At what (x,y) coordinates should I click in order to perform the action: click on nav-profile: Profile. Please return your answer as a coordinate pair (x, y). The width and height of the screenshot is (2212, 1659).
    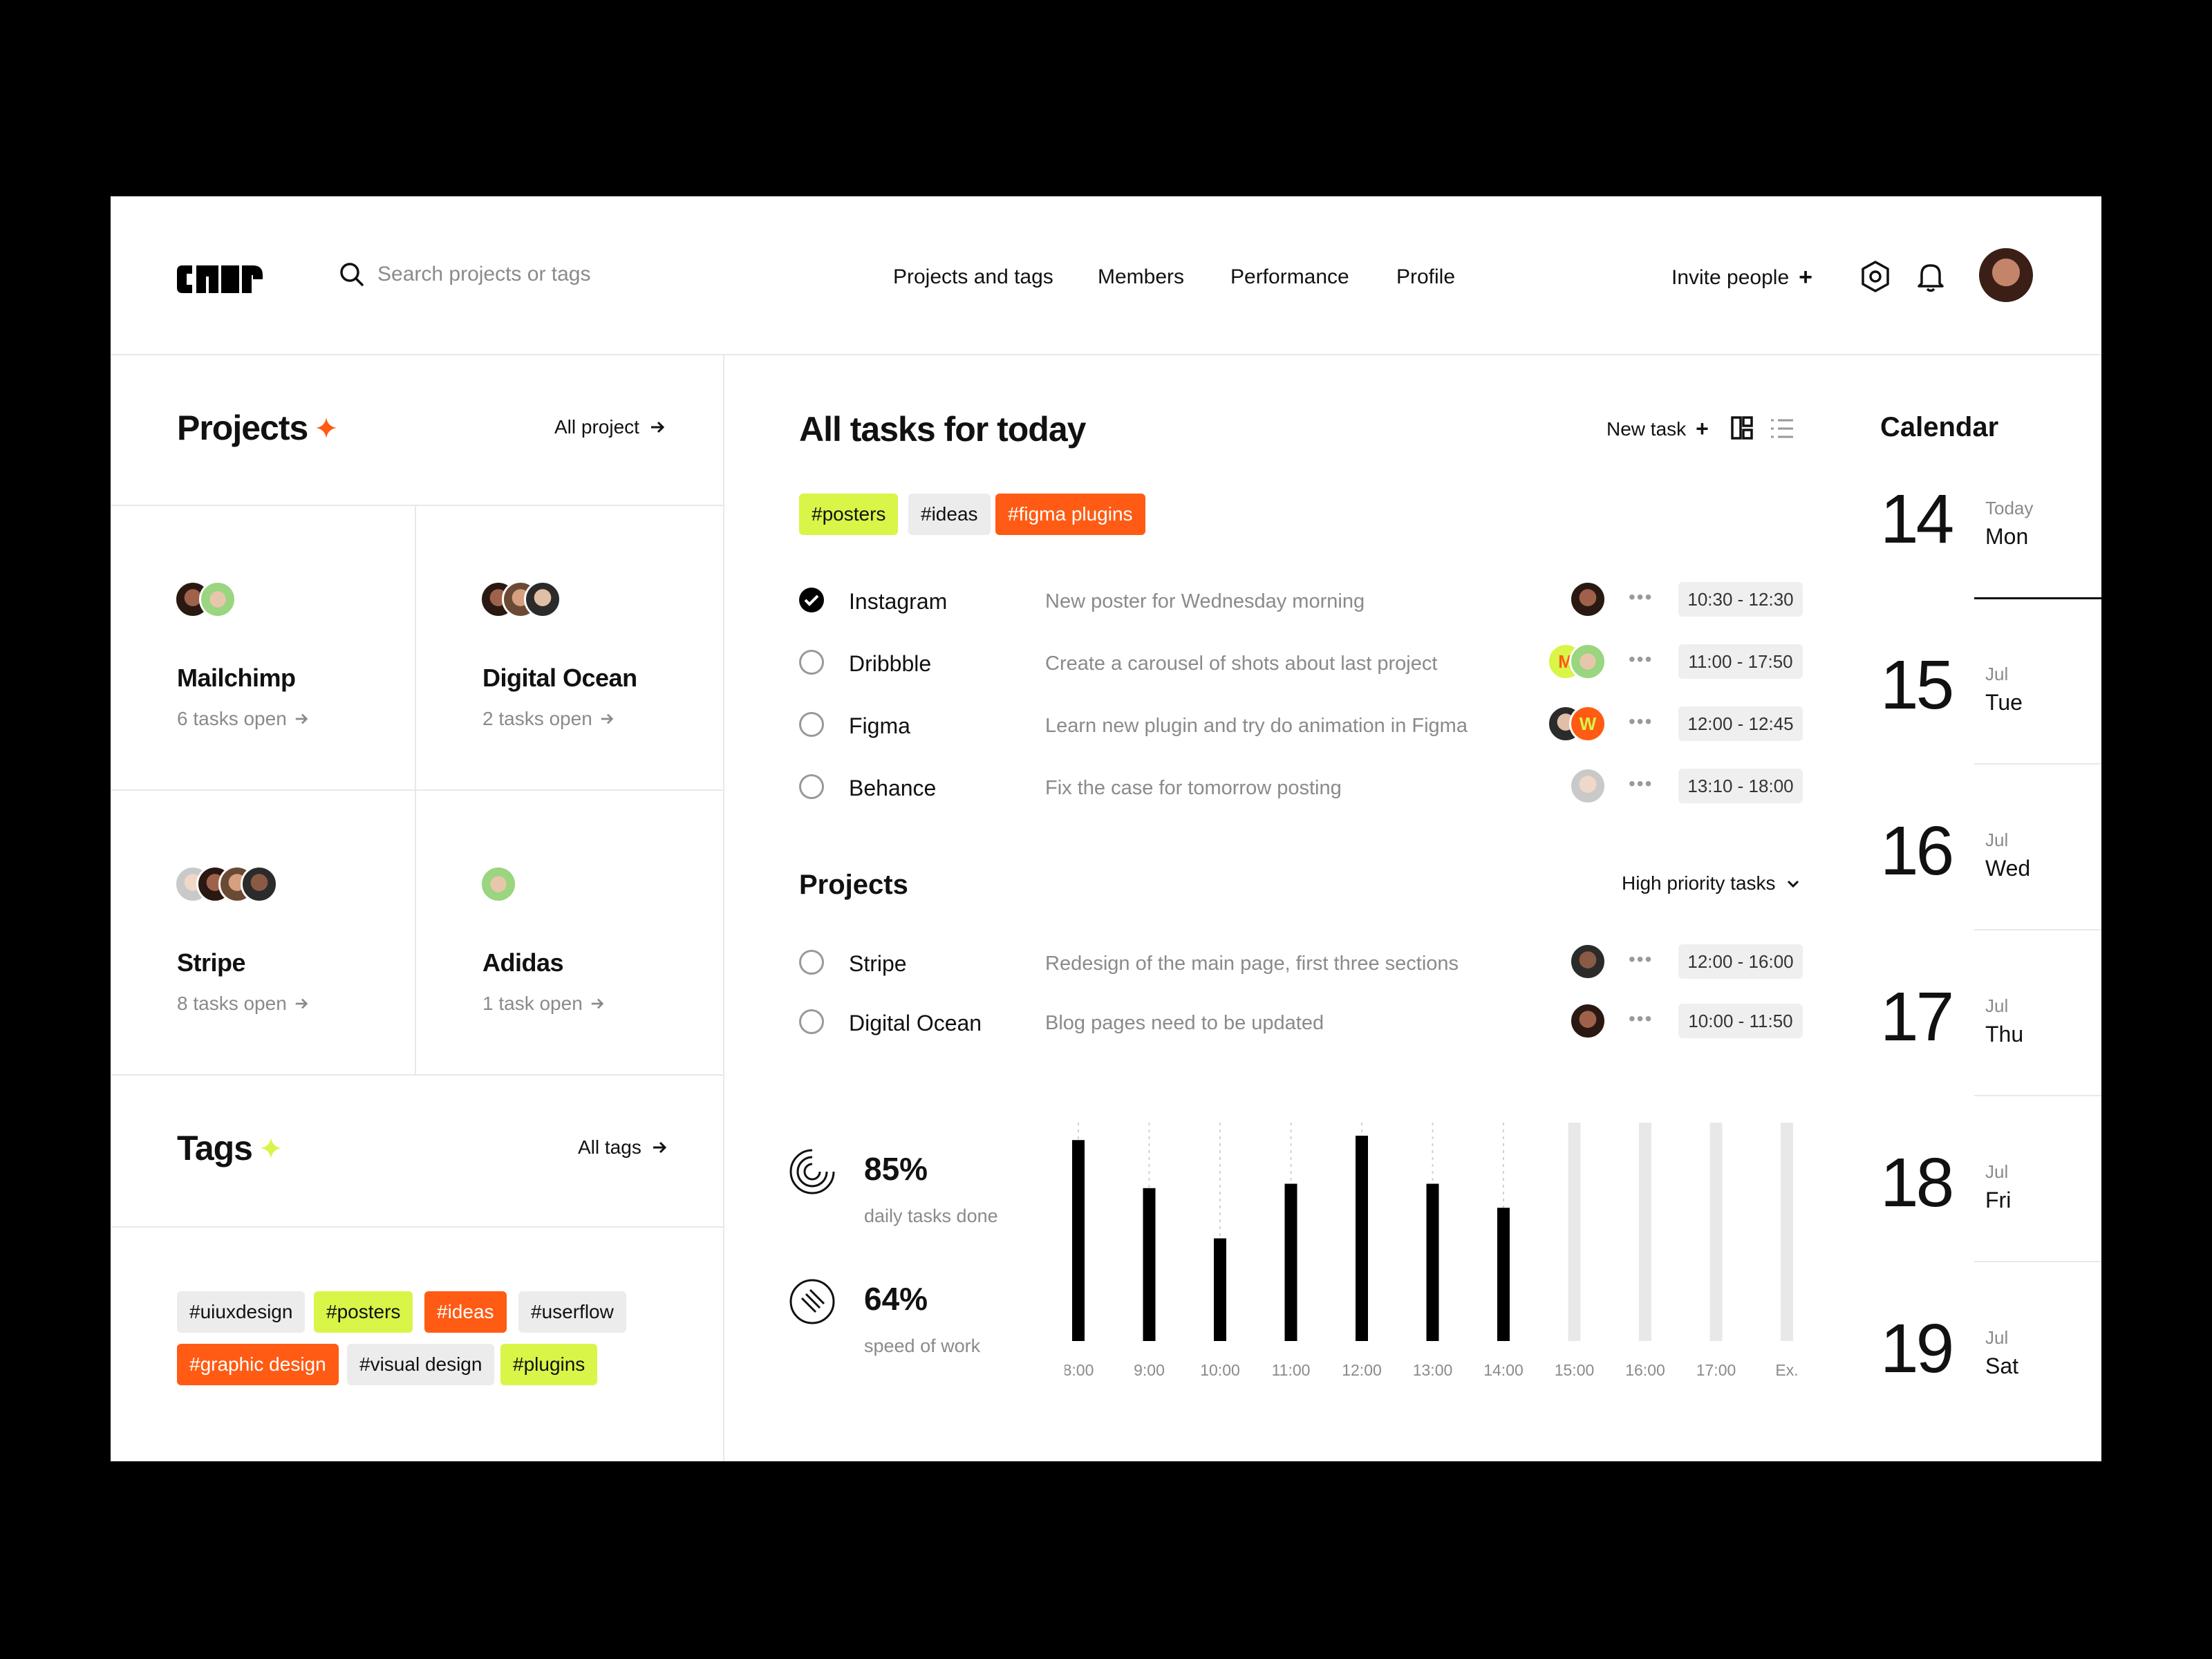
    Looking at the image, I should click on (1426, 277).